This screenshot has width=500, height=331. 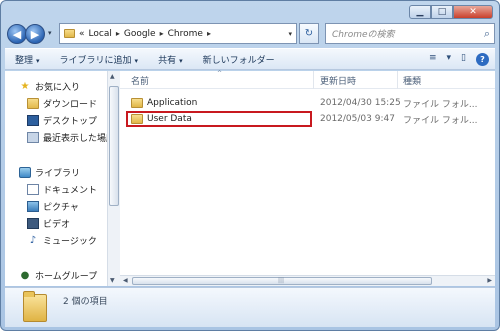 I want to click on search-icon: ⌕, so click(x=487, y=34).